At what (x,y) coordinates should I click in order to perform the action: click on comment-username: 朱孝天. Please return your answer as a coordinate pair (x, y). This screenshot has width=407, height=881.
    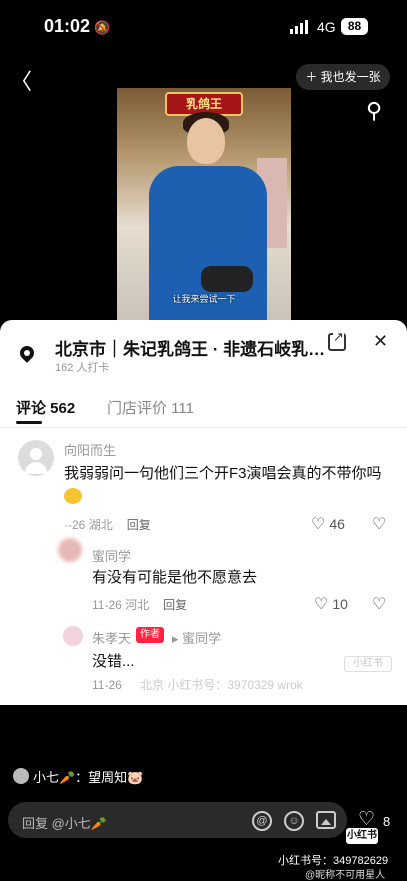
    Looking at the image, I should click on (111, 637).